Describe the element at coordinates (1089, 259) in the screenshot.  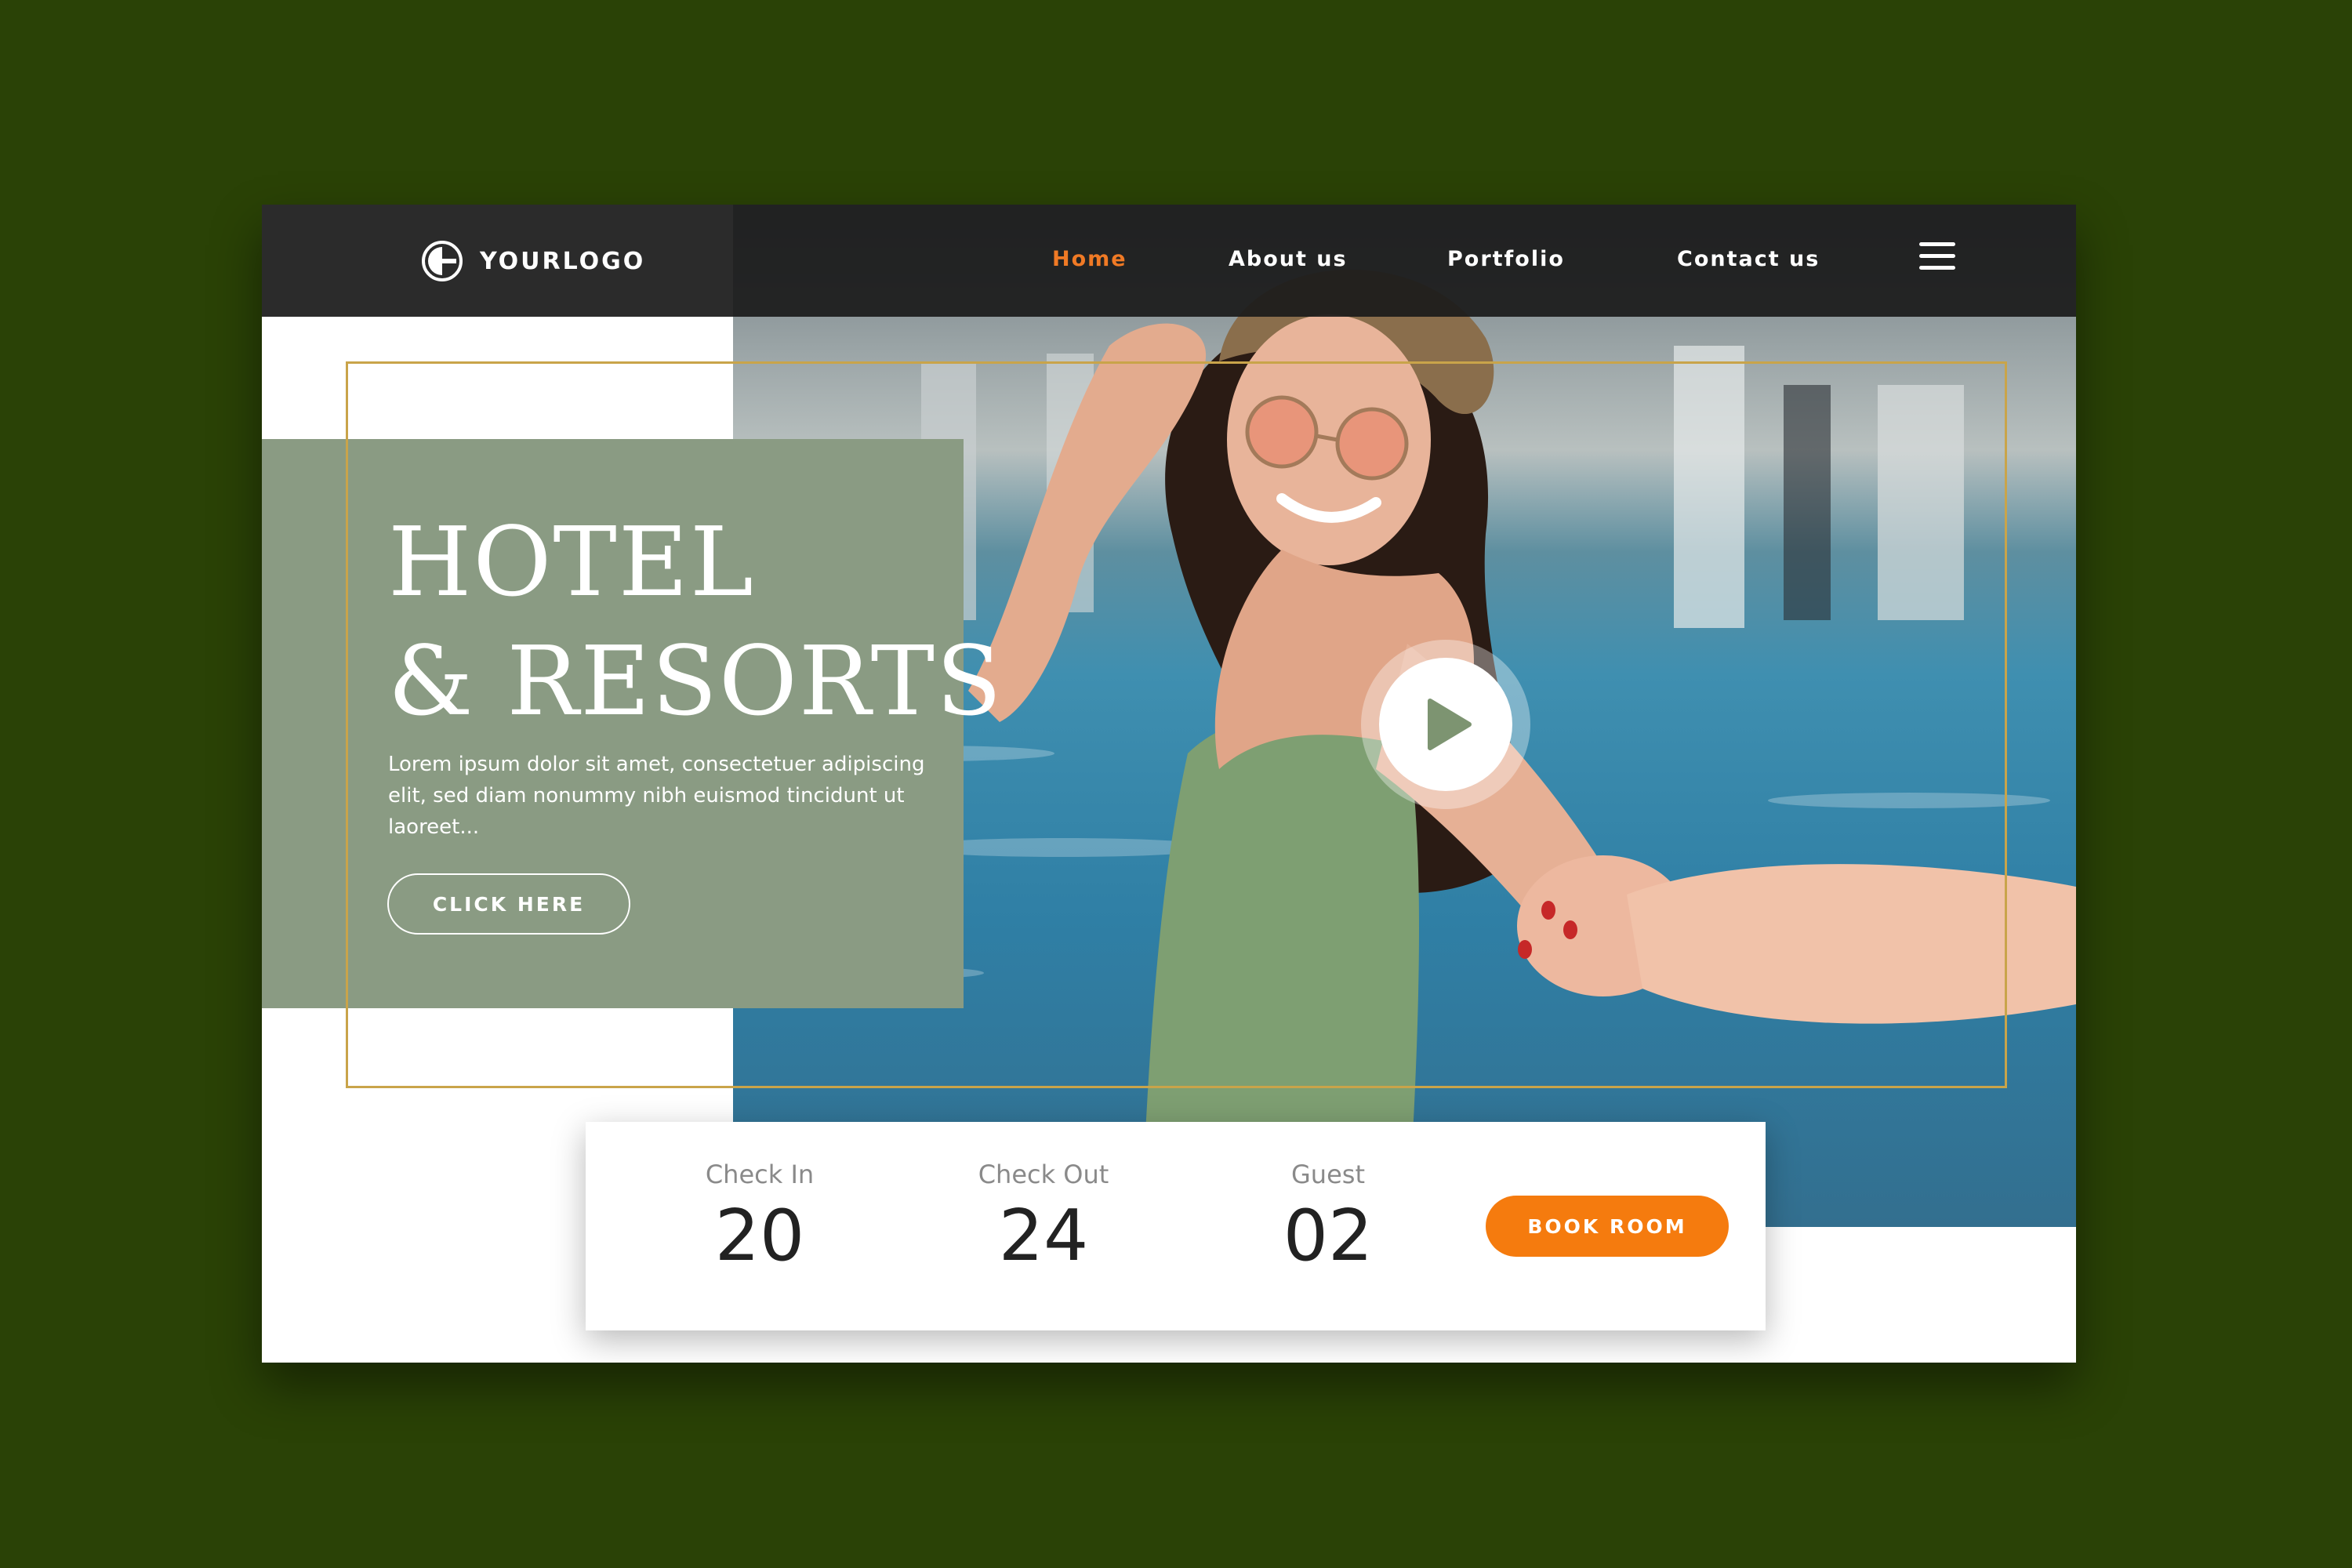
I see `nav-home: Home` at that location.